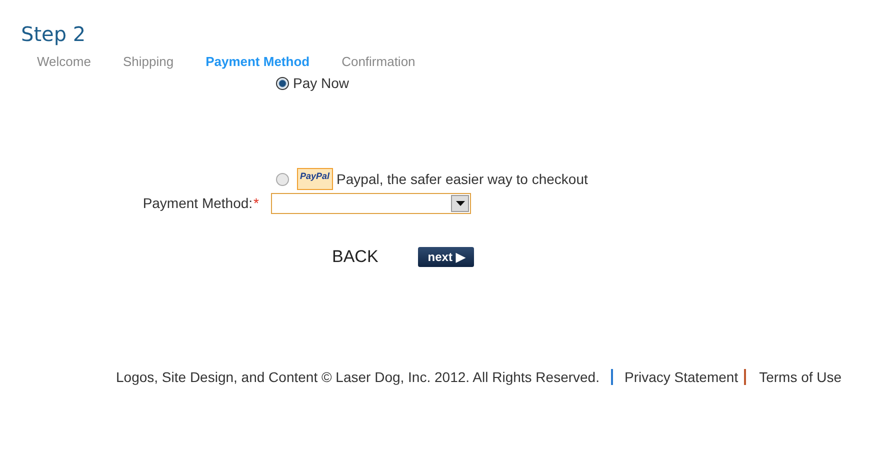  I want to click on step-tab: Shipping, so click(148, 62).